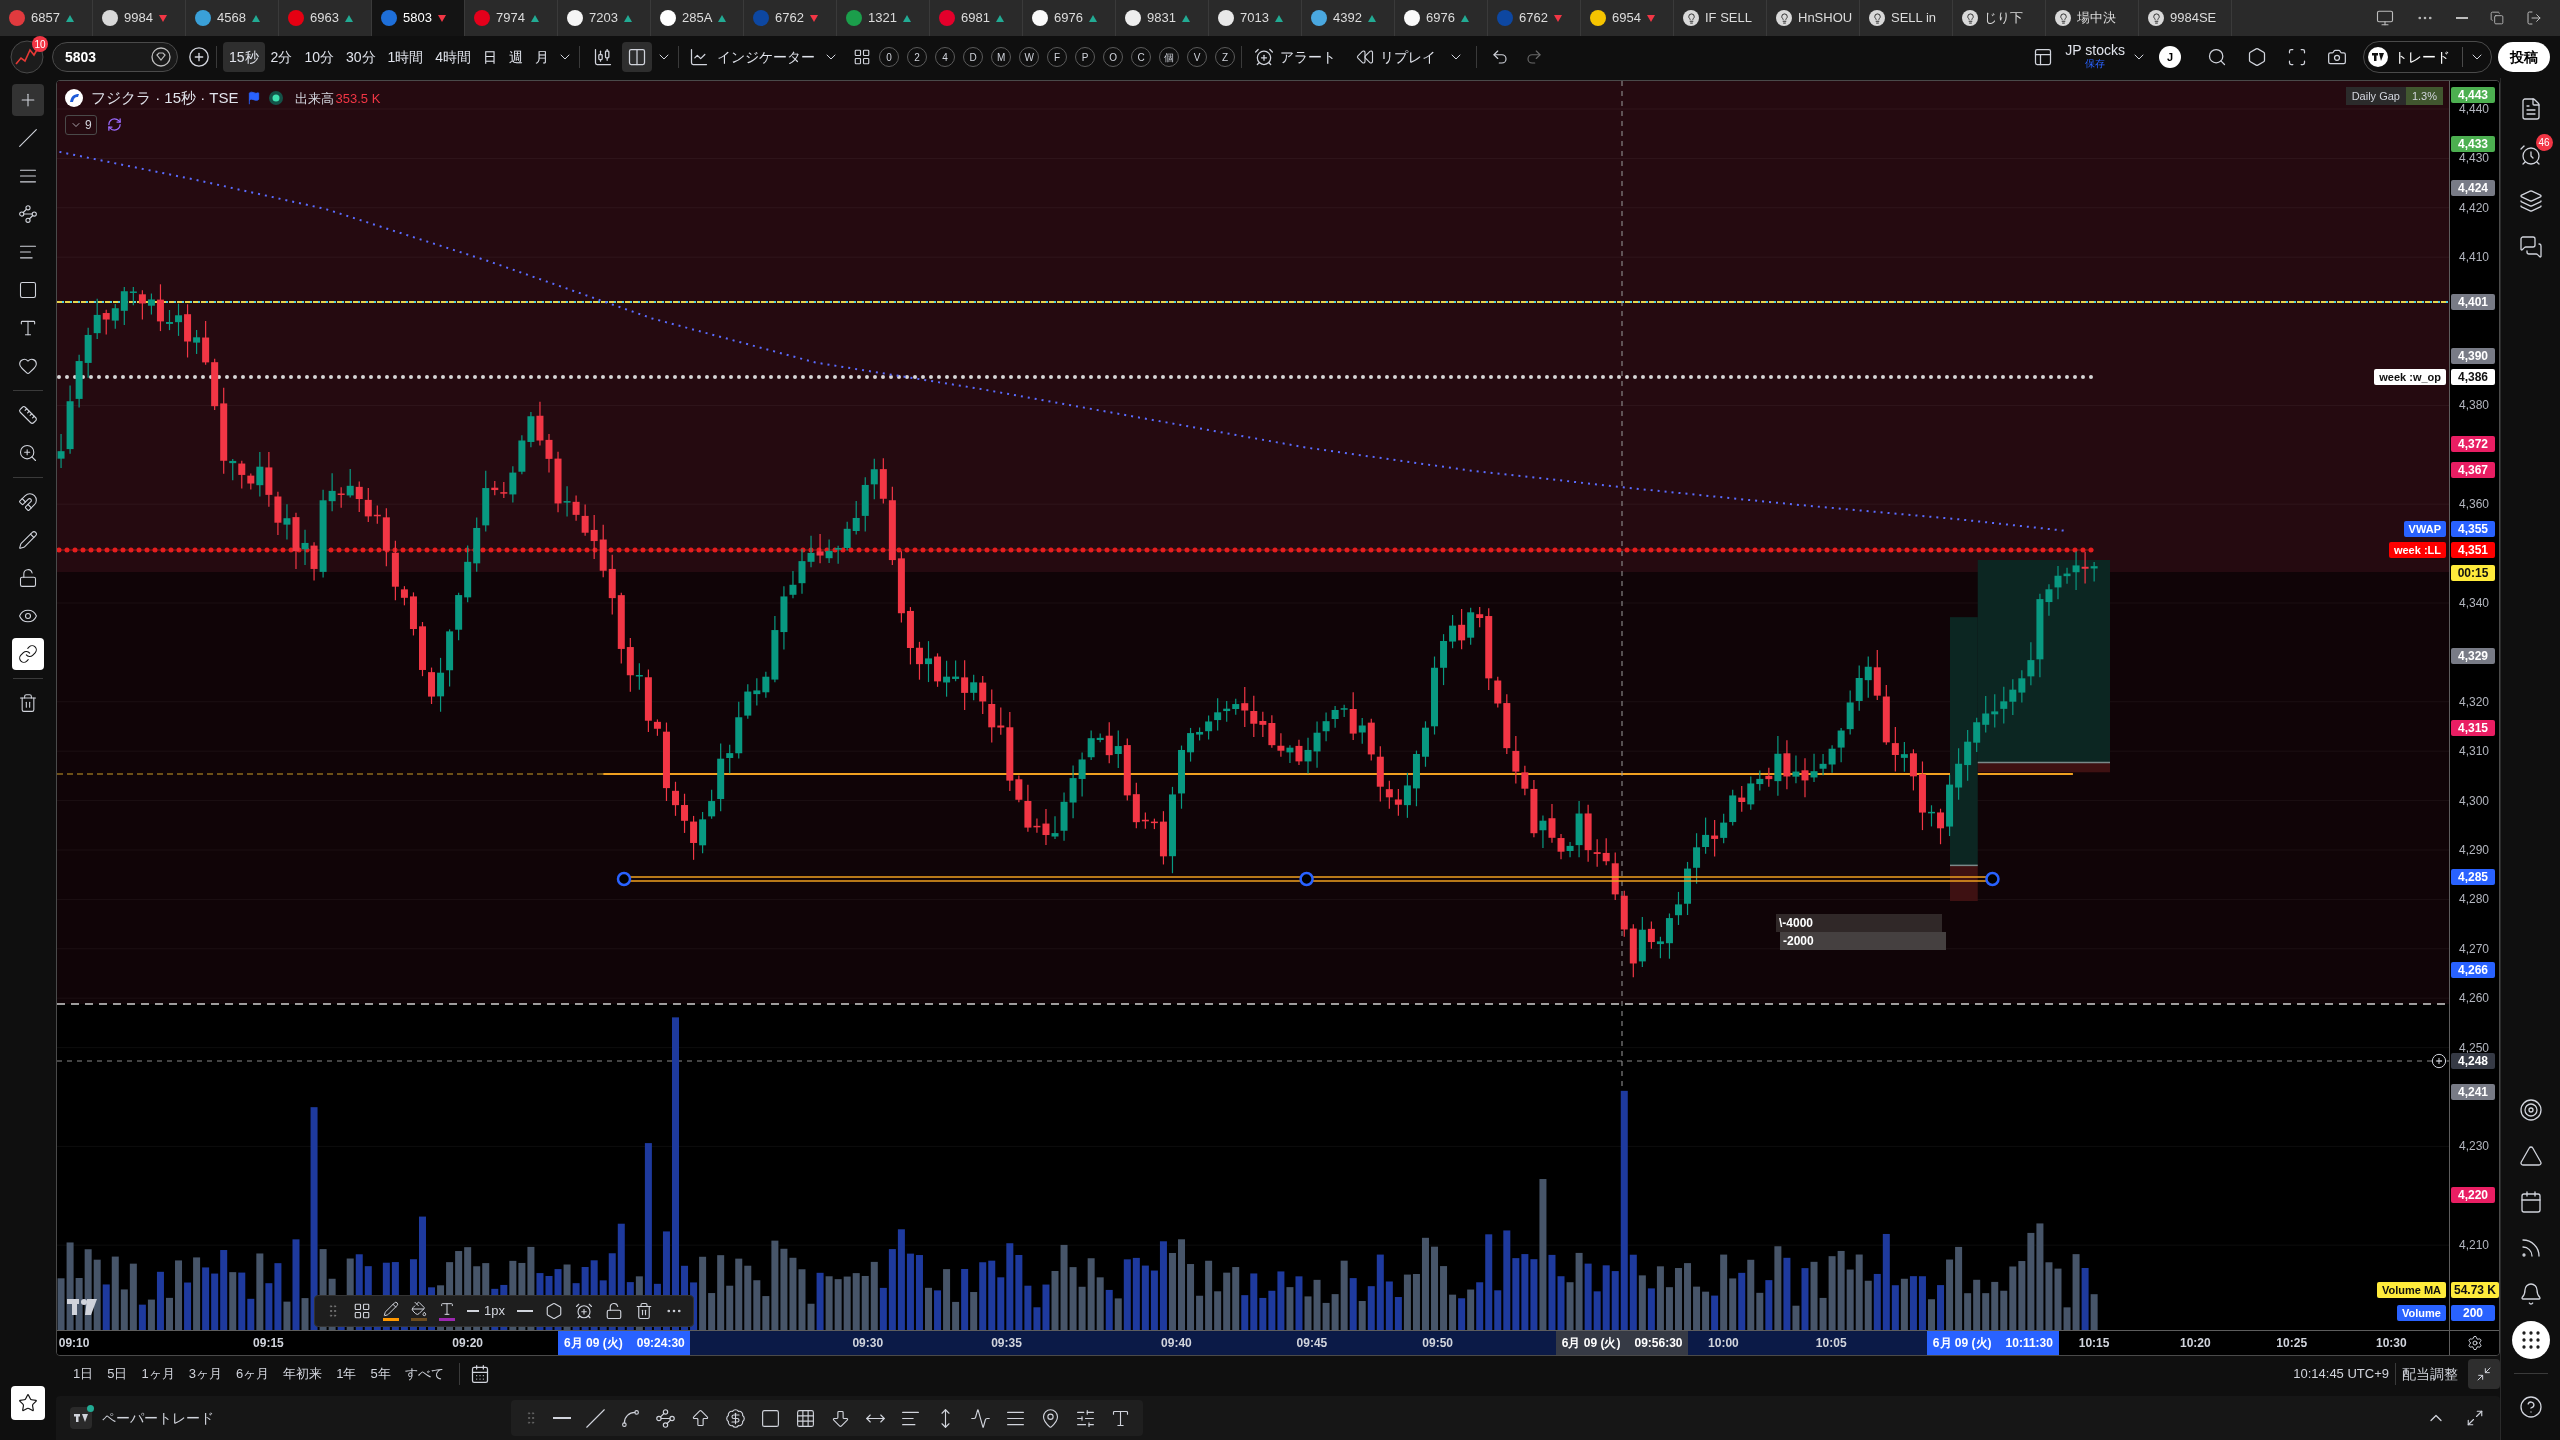 The image size is (2560, 1440). What do you see at coordinates (380, 1374) in the screenshot?
I see `range-button: 5年` at bounding box center [380, 1374].